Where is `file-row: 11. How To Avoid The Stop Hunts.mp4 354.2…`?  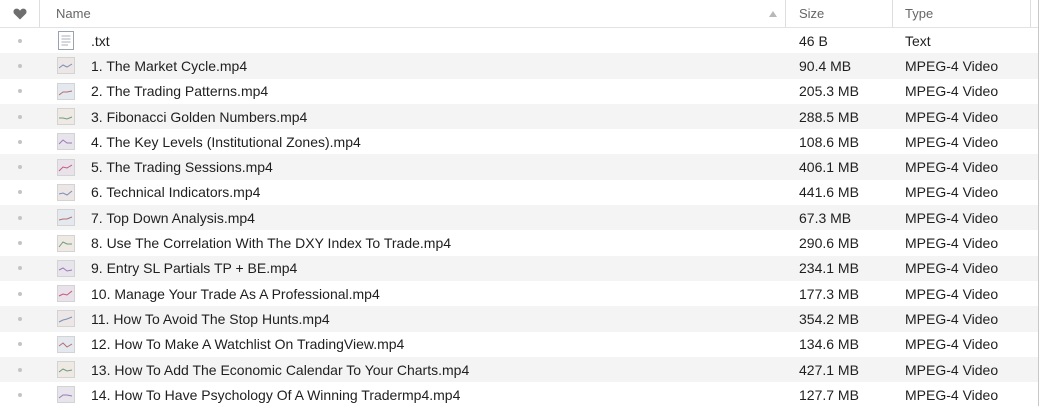
file-row: 11. How To Avoid The Stop Hunts.mp4 354.2… is located at coordinates (519, 319).